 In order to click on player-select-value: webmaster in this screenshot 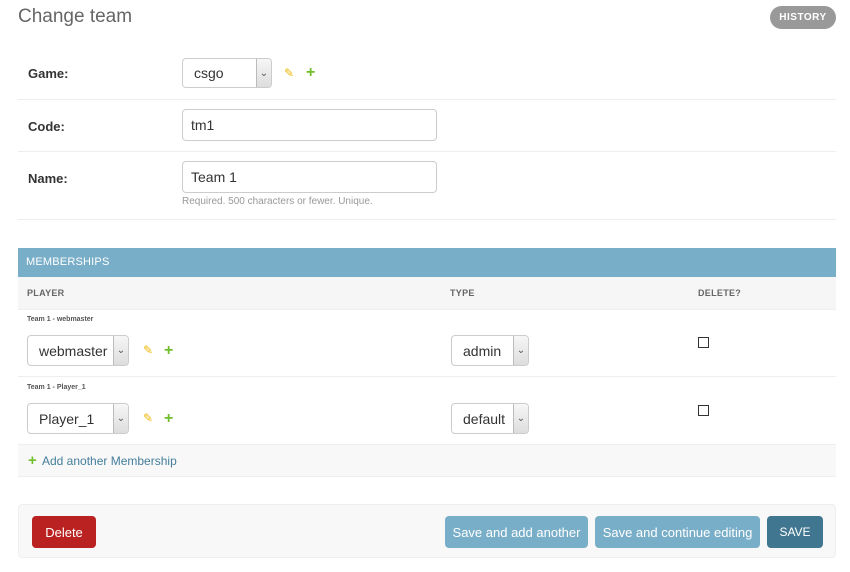, I will do `click(73, 351)`.